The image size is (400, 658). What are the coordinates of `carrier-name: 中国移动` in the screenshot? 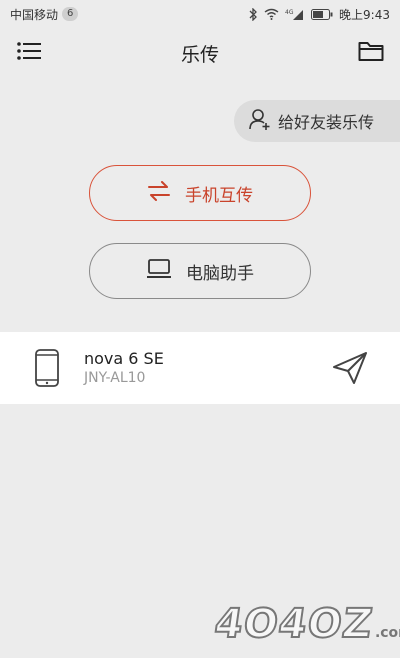 It's located at (34, 14).